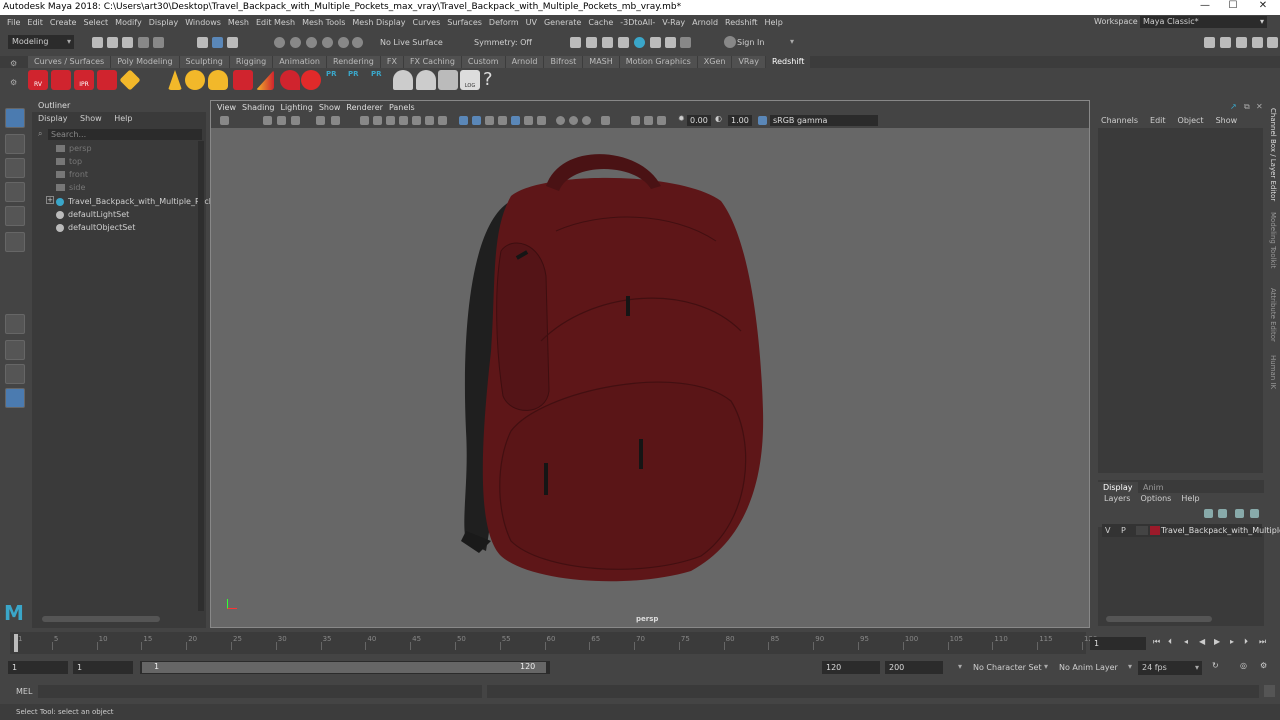 This screenshot has width=1280, height=720. What do you see at coordinates (204, 62) in the screenshot?
I see `shelf-tab-sculpting: Sculpting` at bounding box center [204, 62].